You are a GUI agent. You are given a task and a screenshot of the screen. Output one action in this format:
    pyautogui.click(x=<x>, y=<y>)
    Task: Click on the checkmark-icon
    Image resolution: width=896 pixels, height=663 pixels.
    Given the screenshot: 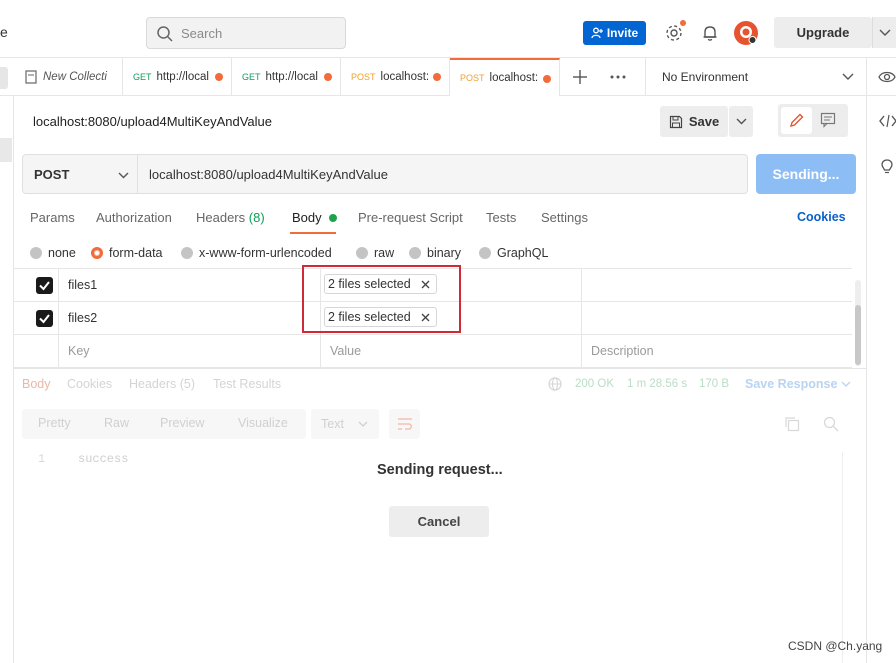 What is the action you would take?
    pyautogui.click(x=44, y=319)
    